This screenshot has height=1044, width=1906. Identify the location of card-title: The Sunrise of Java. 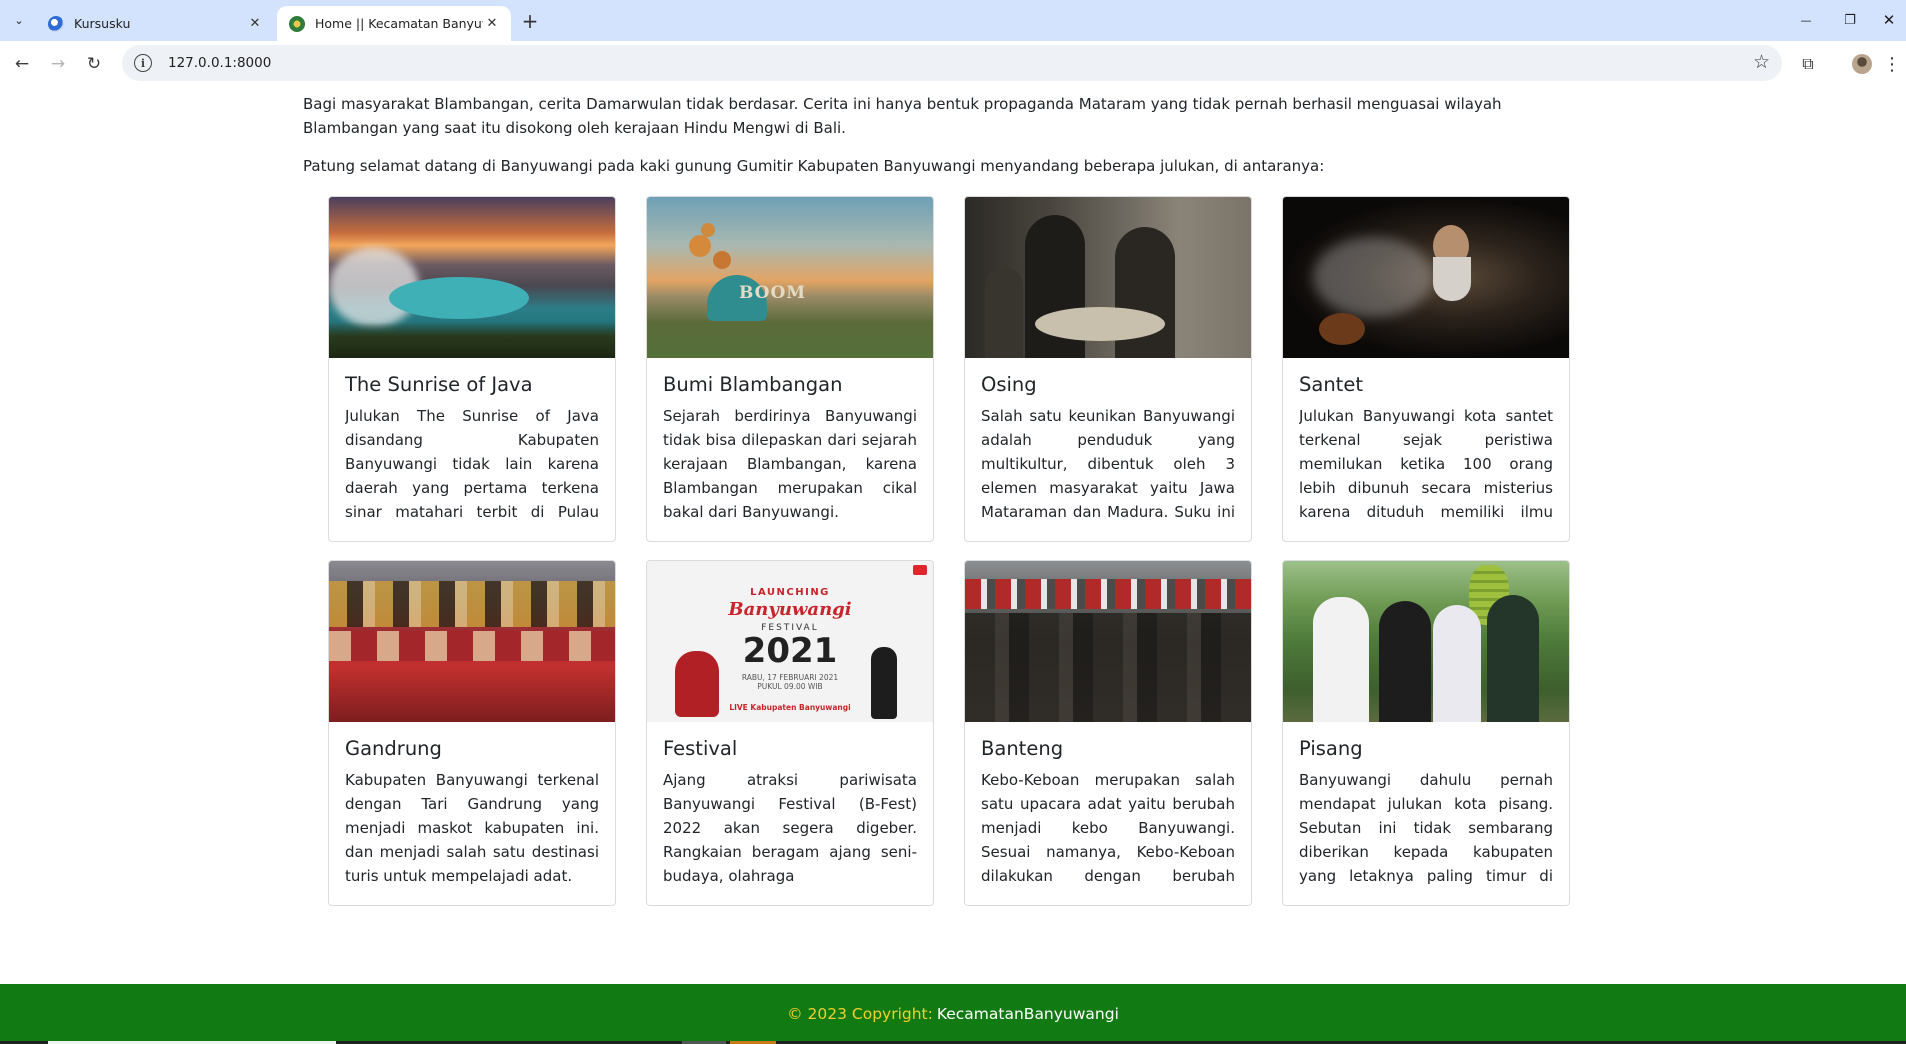
(439, 384).